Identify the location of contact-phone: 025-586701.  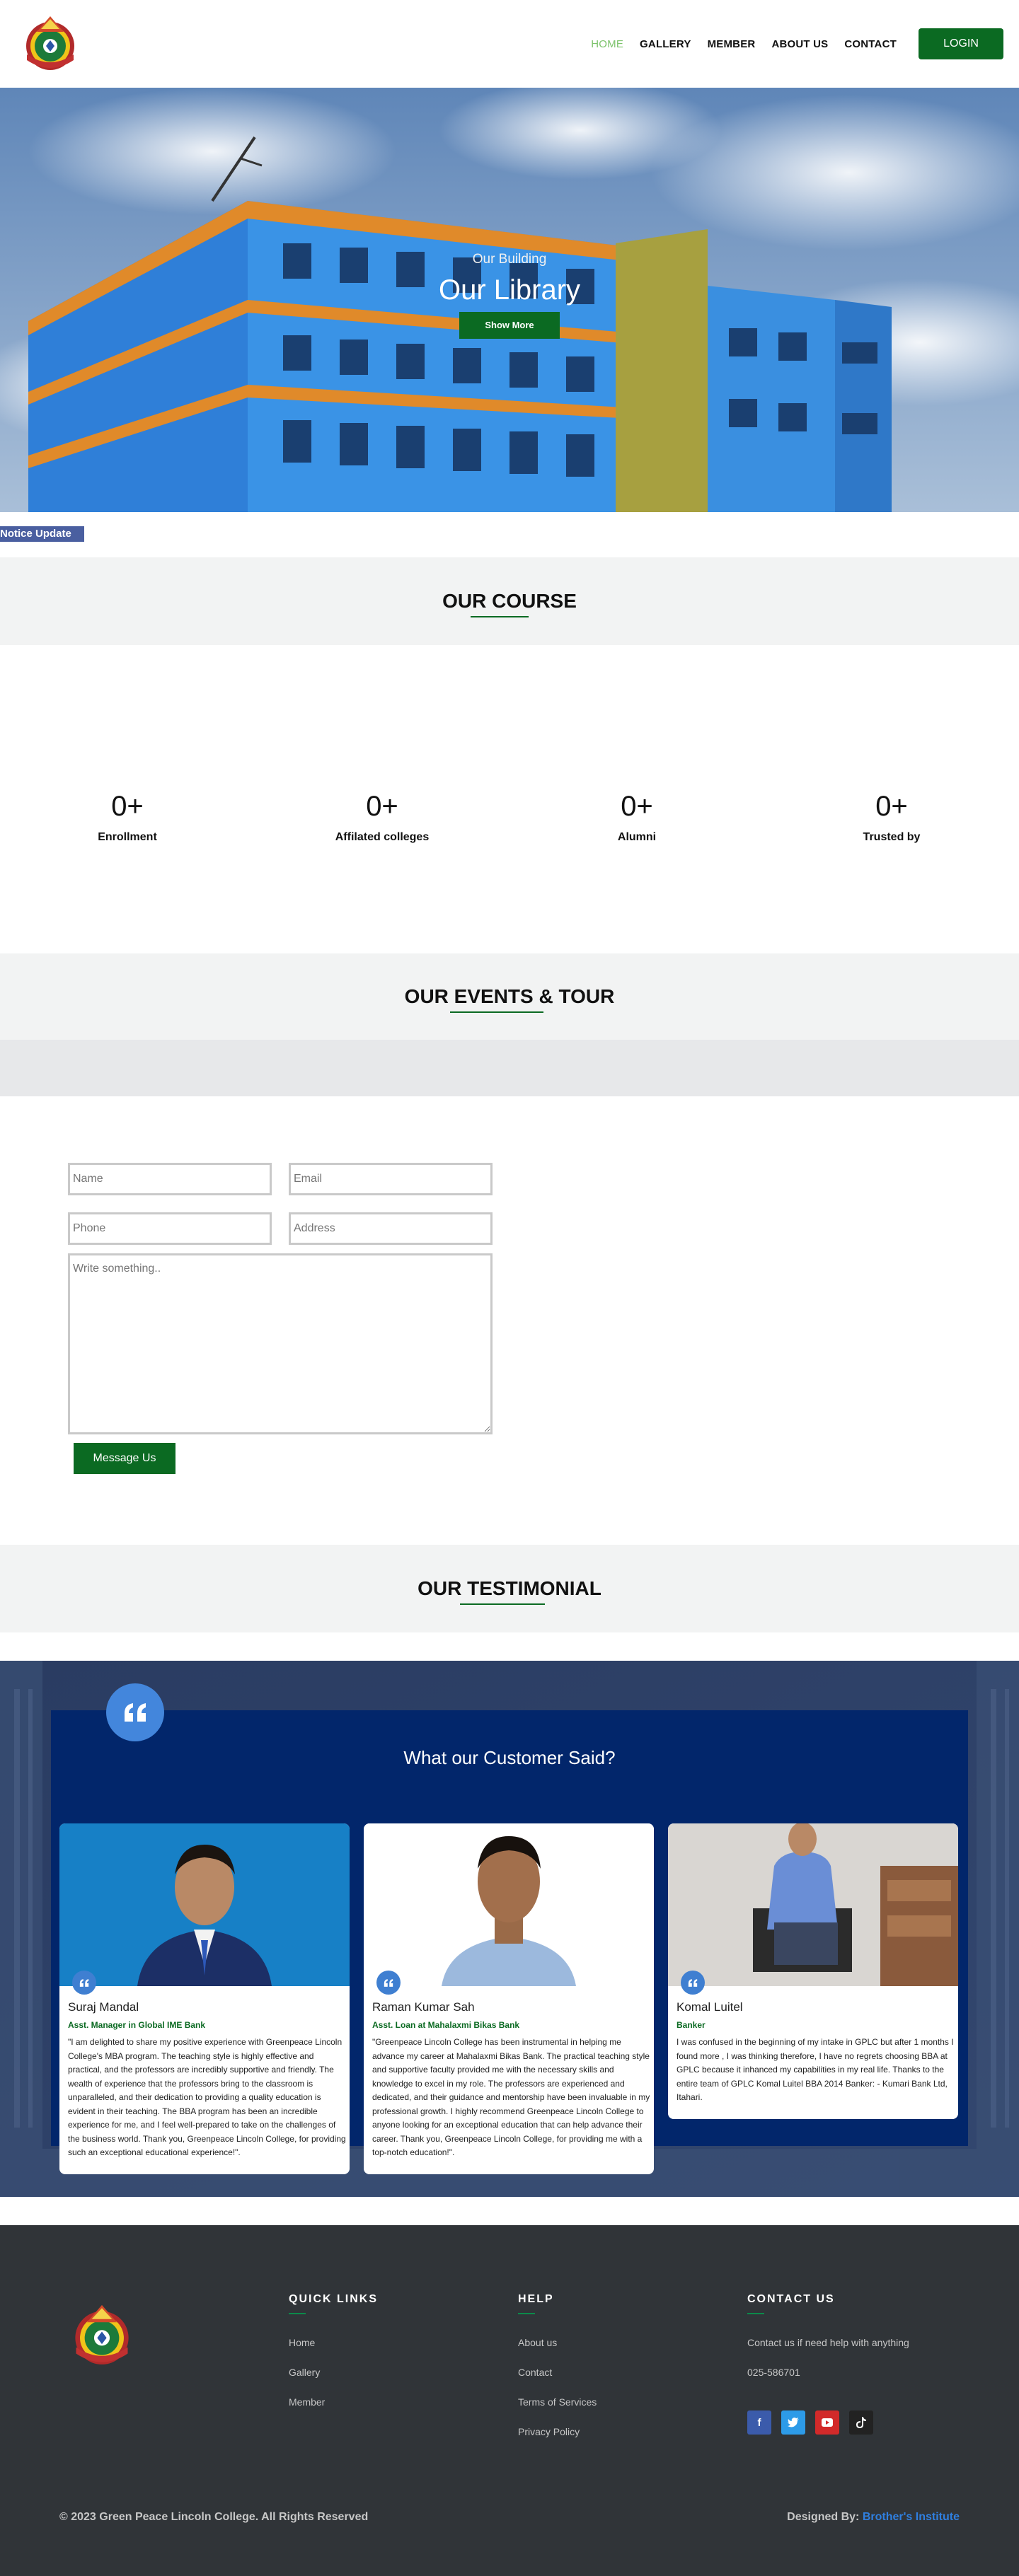
(773, 2372).